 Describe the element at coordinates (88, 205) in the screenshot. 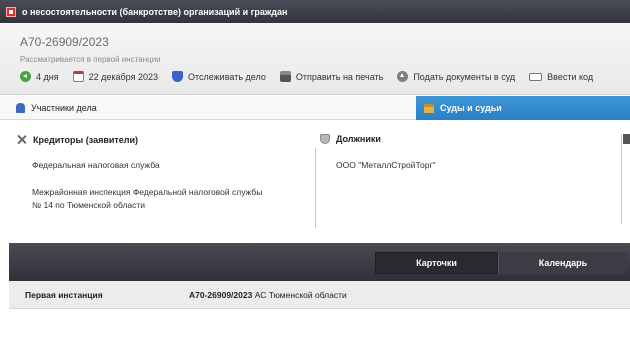

I see `creditor-item-line2: № 14 по Тюменской области` at that location.